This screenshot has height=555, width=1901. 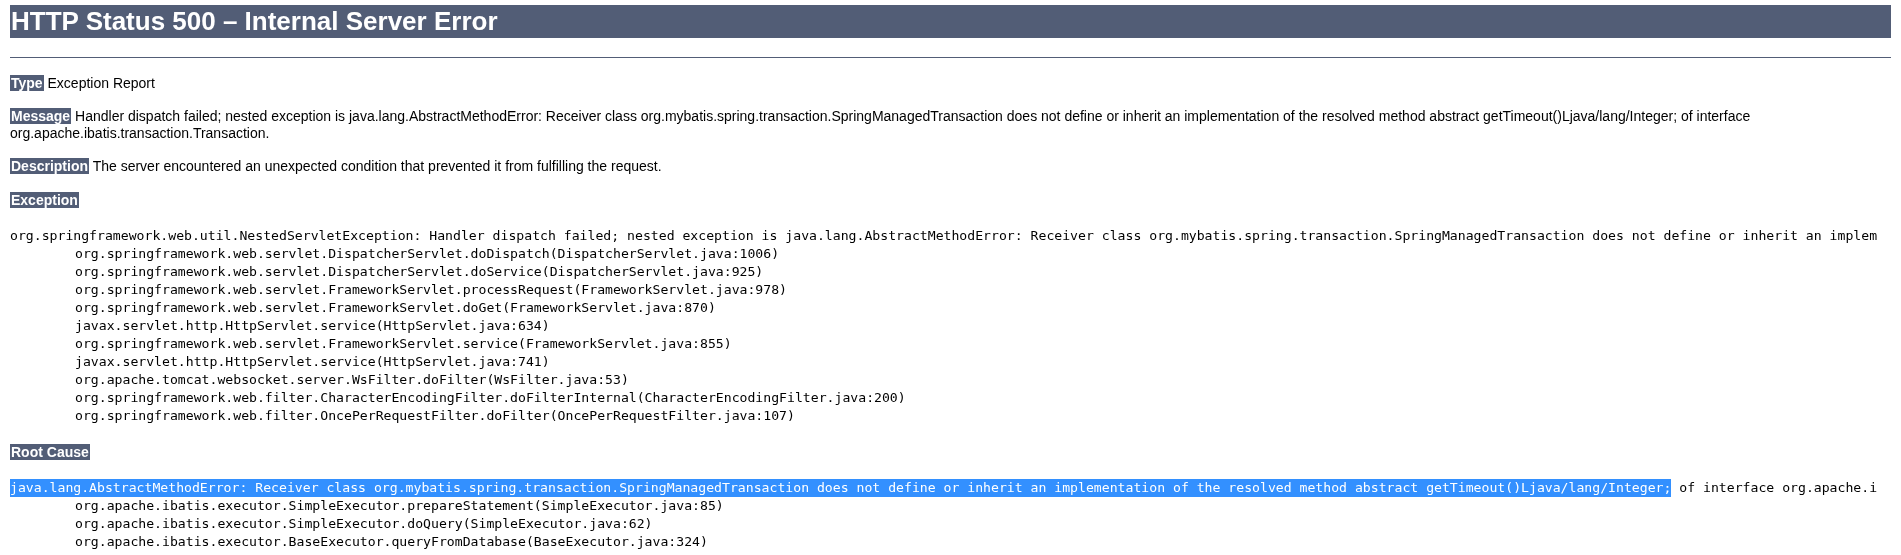 What do you see at coordinates (312, 362) in the screenshot?
I see `stack-trace-line: javax.servlet.http.HttpServlet.service(HttpServlet.java:741)` at bounding box center [312, 362].